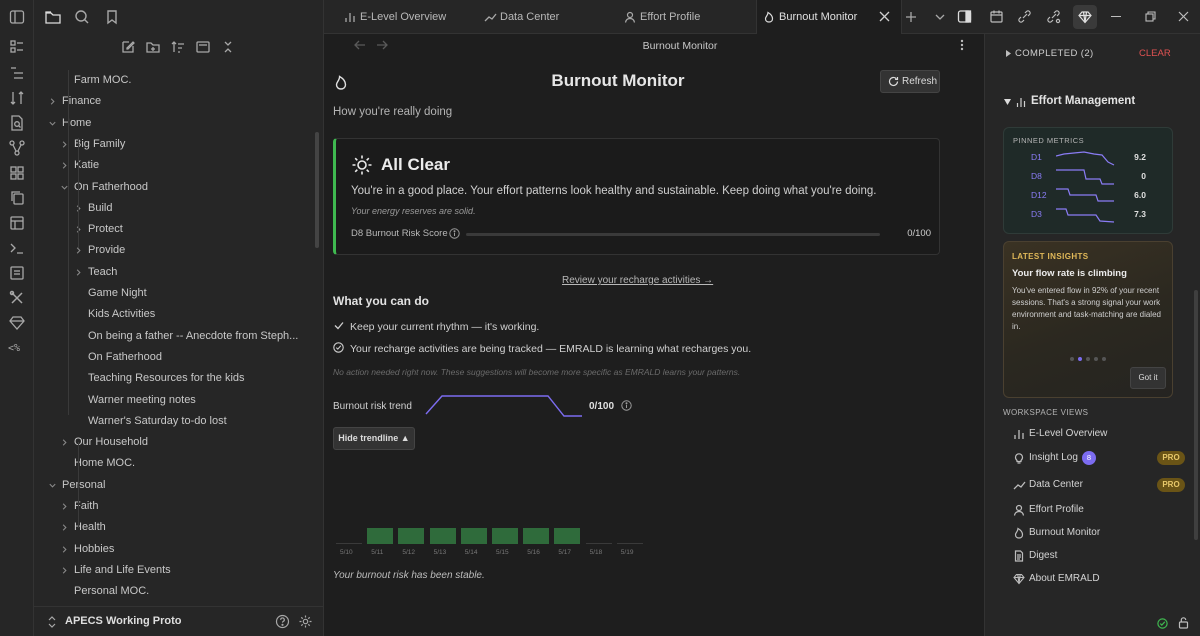 The height and width of the screenshot is (636, 1200). What do you see at coordinates (195, 250) in the screenshot?
I see `tree-folder-item: Provide` at bounding box center [195, 250].